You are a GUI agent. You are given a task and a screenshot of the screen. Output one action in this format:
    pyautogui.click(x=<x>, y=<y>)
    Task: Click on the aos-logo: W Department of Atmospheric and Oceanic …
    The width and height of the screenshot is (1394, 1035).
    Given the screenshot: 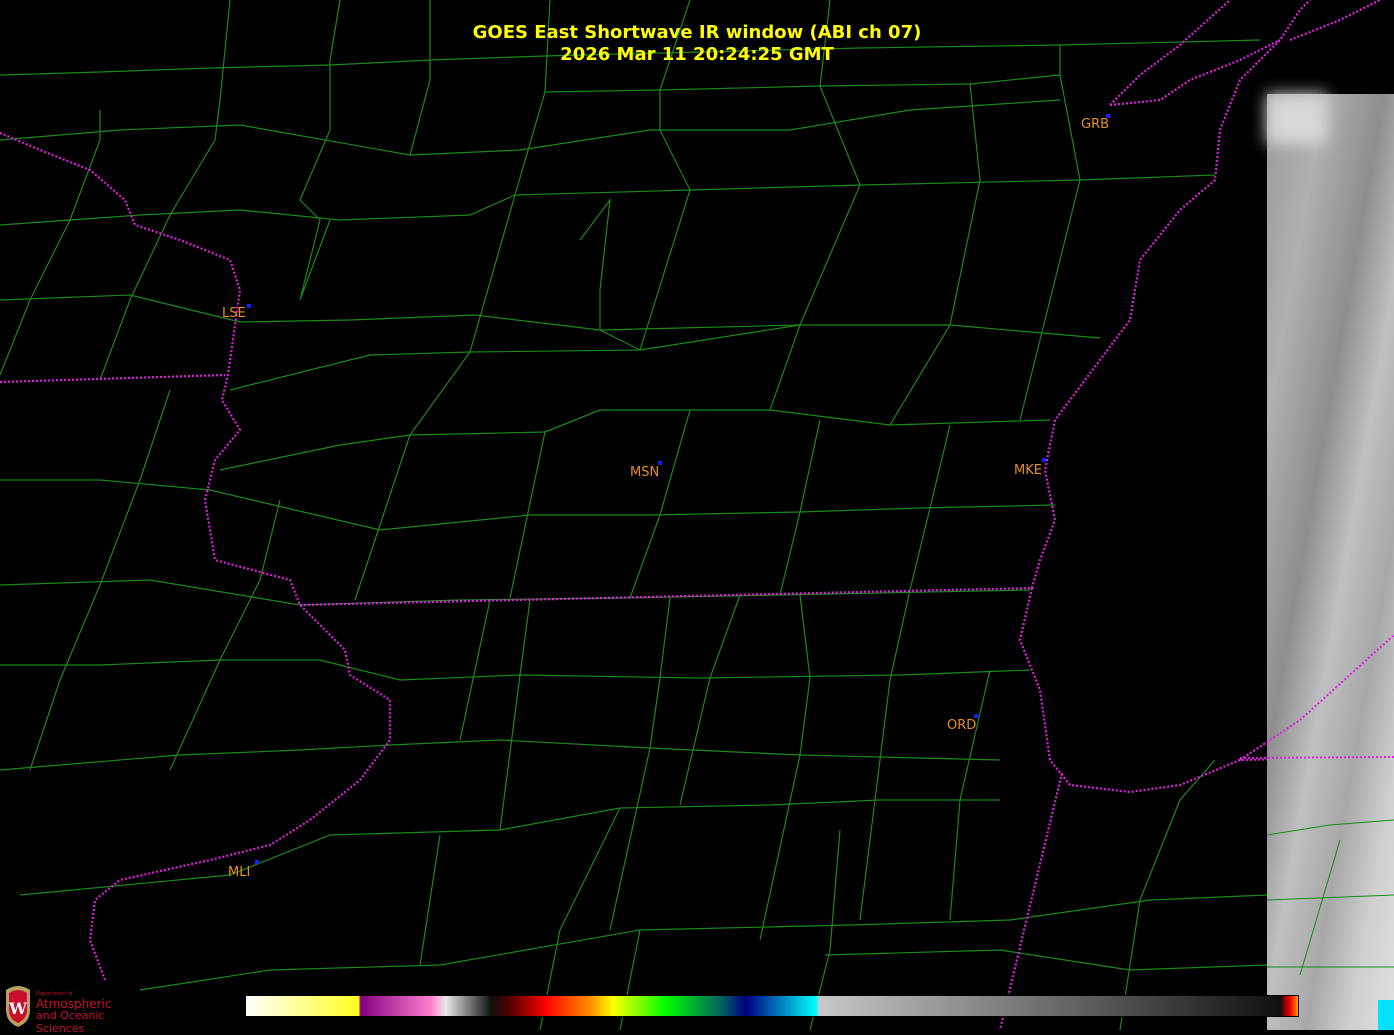 What is the action you would take?
    pyautogui.click(x=77, y=1008)
    